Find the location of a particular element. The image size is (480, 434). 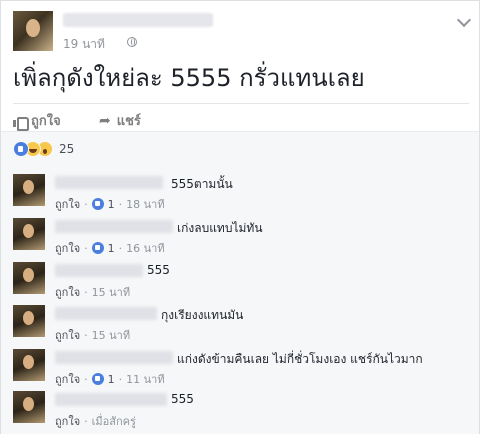

comment-meta: ถูกใจ · 1 · 11 นาที is located at coordinates (110, 379).